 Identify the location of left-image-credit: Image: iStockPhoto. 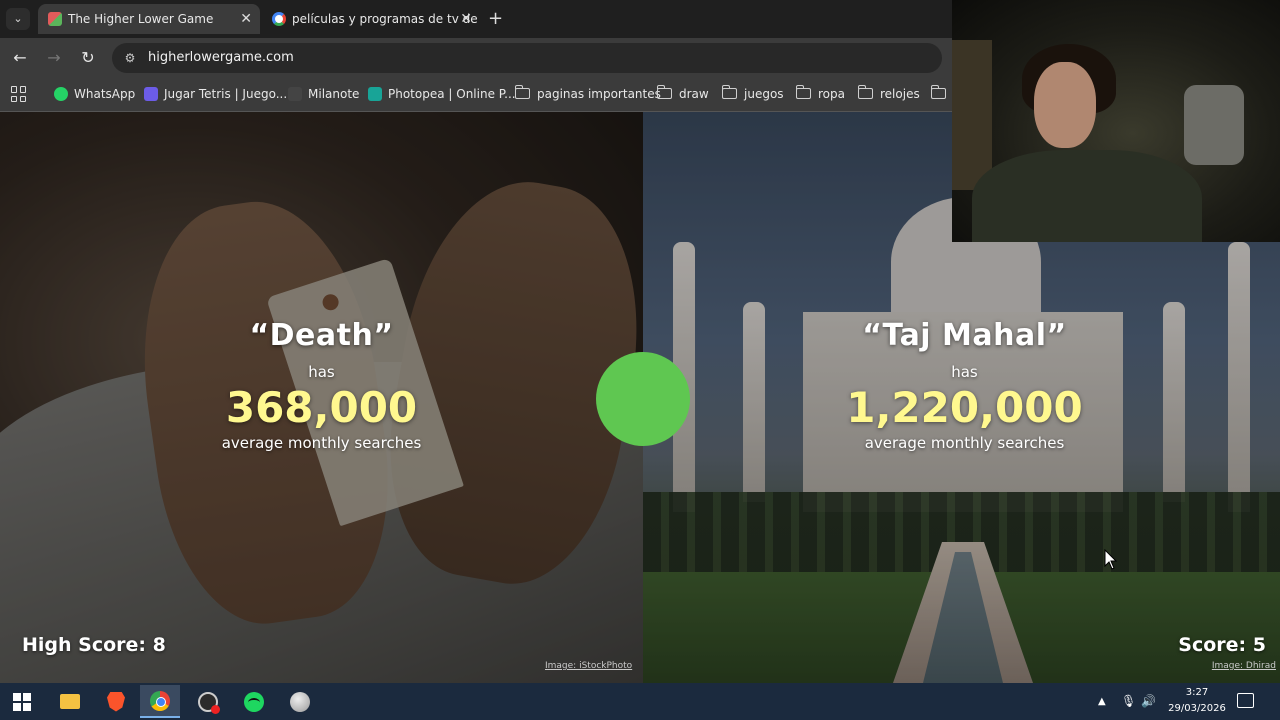
(588, 666).